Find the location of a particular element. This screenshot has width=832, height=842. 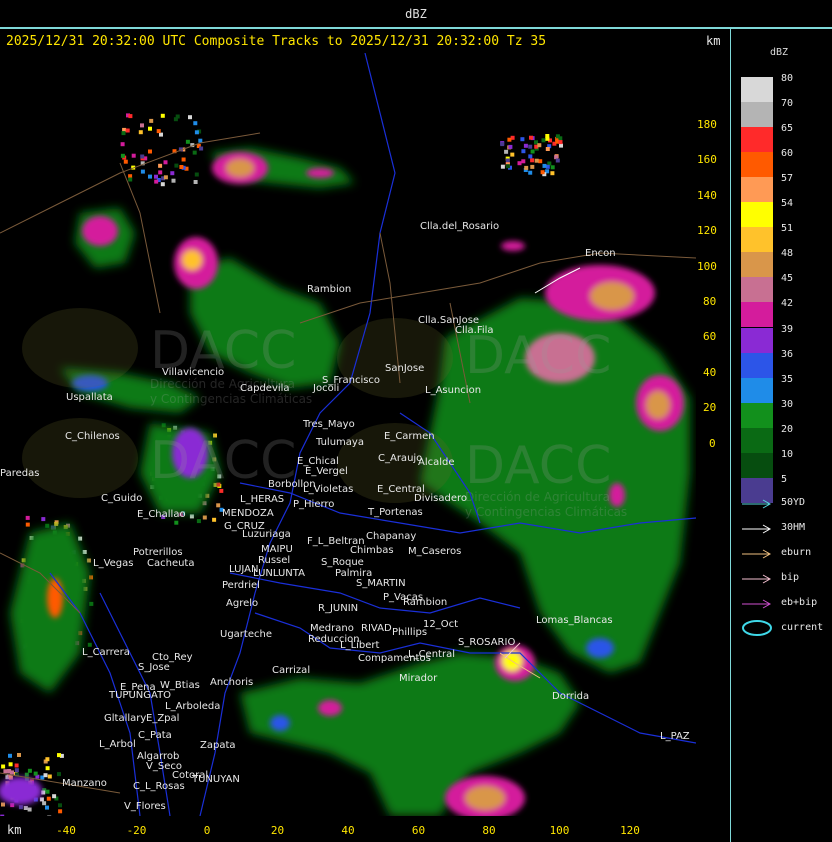

svg-text: L_Central is located at coordinates (431, 654).